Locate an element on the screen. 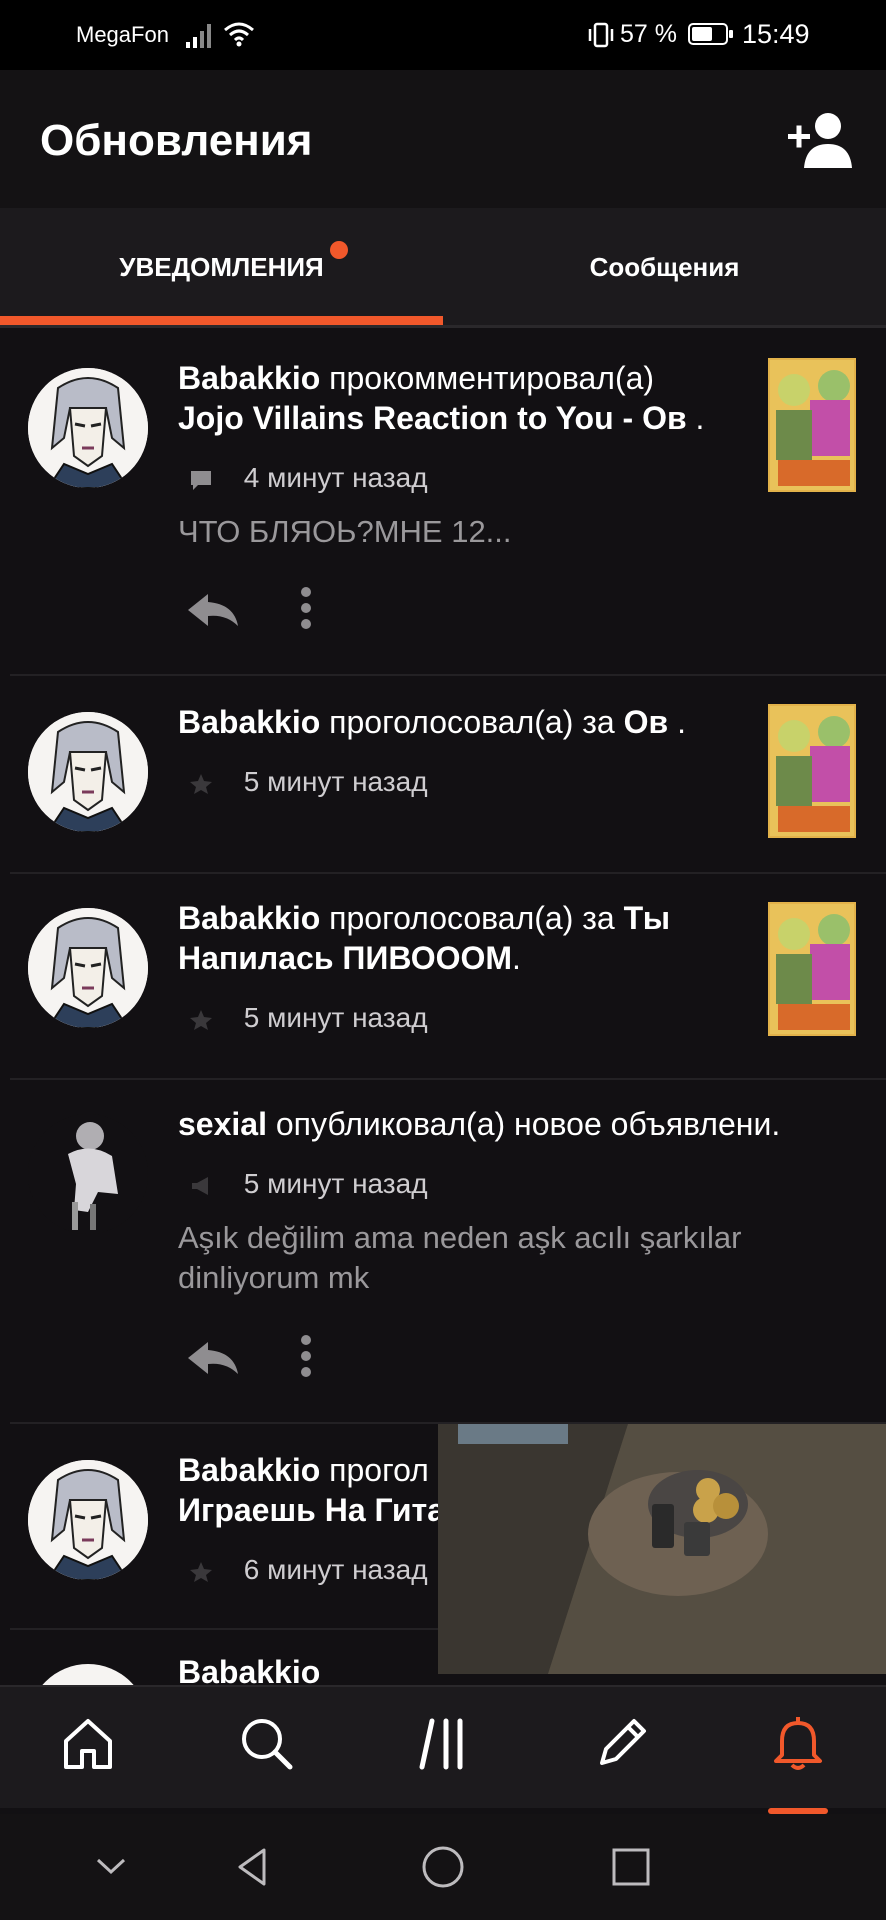  bottom-navigation is located at coordinates (443, 1746).